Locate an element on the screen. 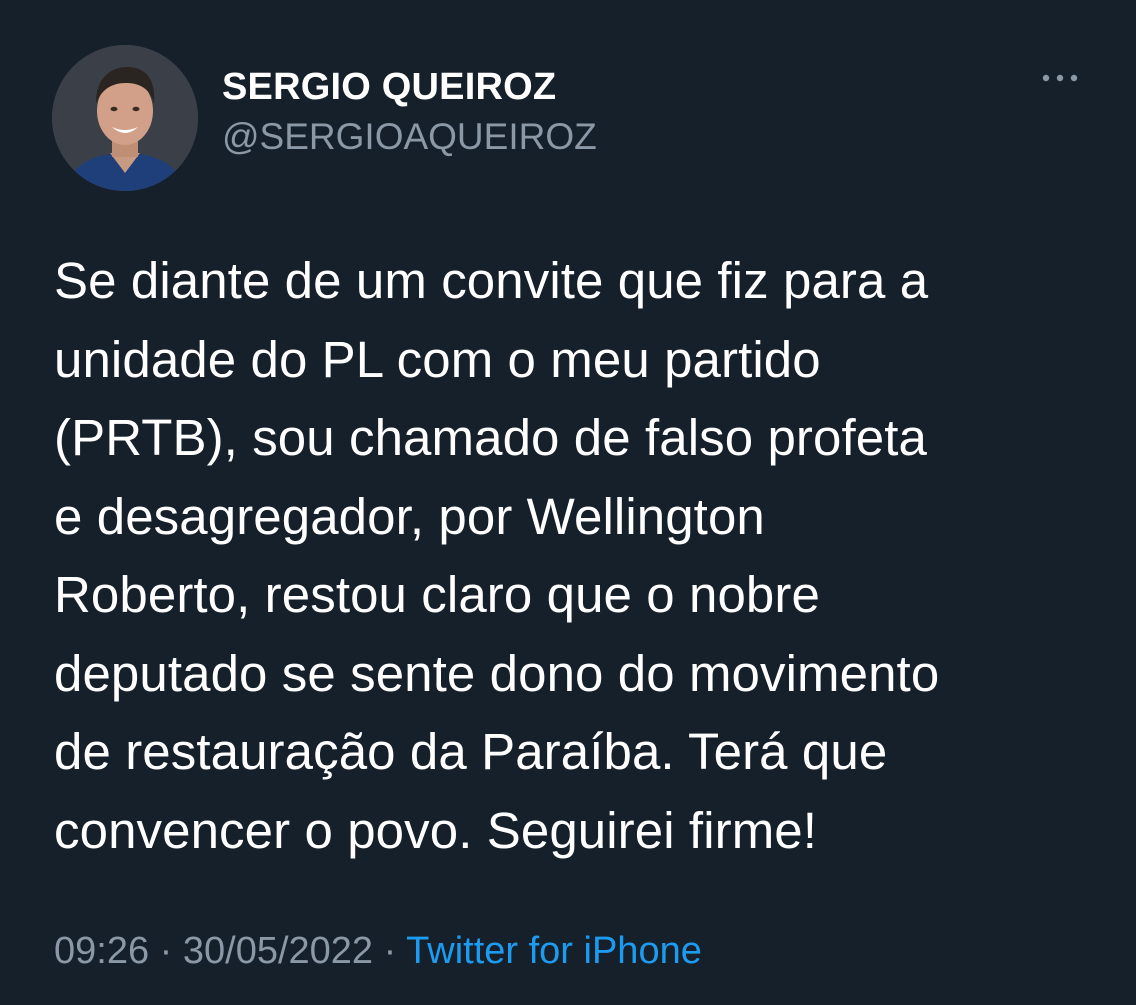  tweet-date: 30/05/2022 is located at coordinates (278, 951).